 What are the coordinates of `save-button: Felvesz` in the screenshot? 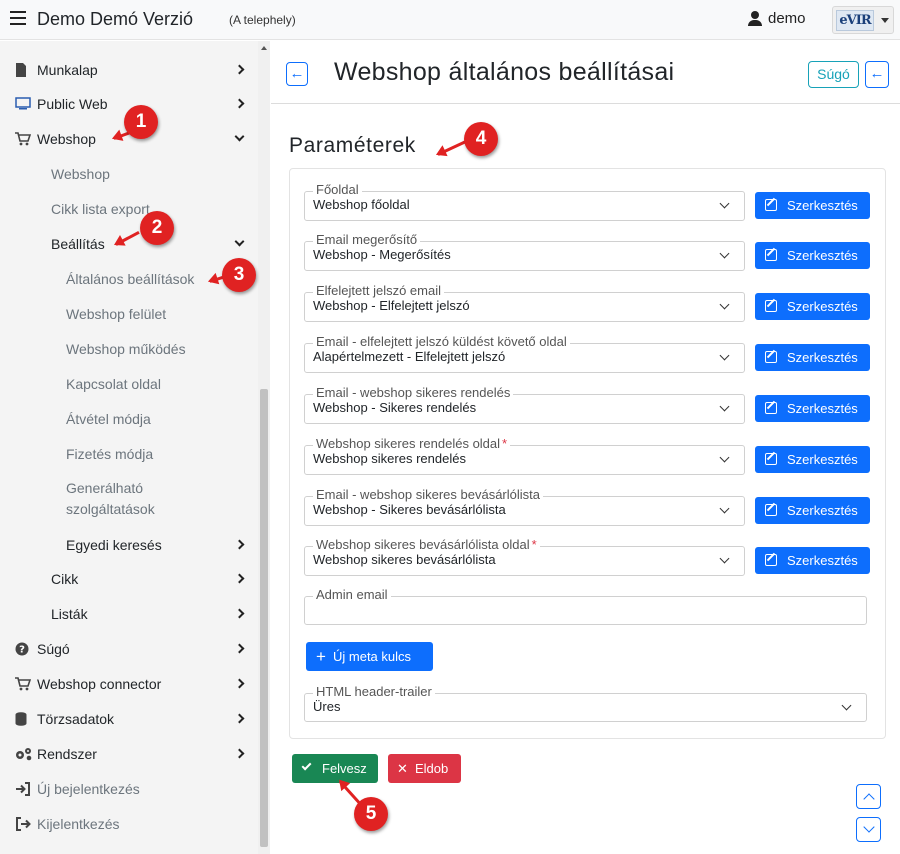 It's located at (335, 768).